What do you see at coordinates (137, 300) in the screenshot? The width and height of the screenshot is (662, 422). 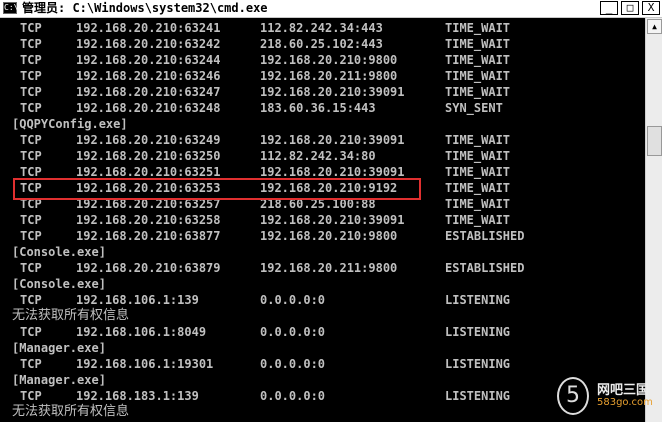 I see `local-address-cell: 192.168.106.1:139` at bounding box center [137, 300].